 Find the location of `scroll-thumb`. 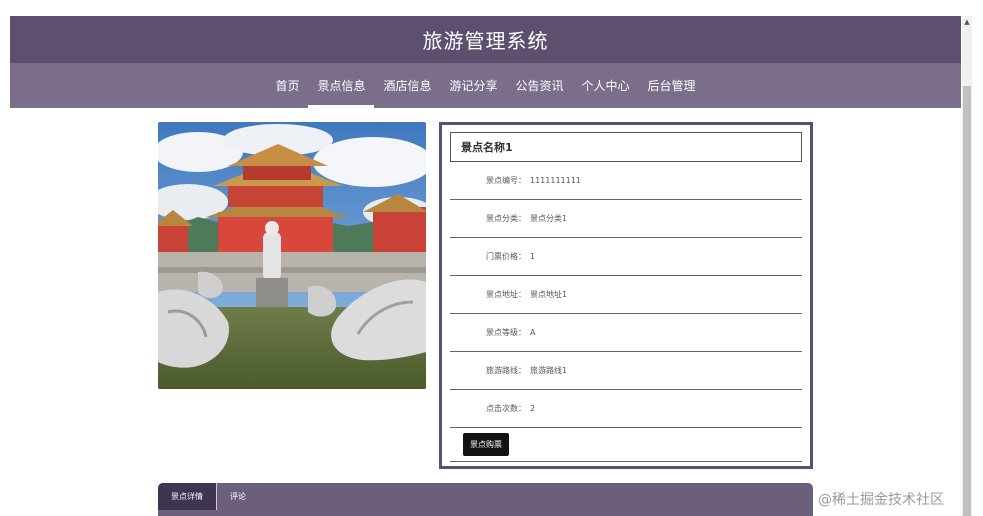

scroll-thumb is located at coordinates (967, 301).